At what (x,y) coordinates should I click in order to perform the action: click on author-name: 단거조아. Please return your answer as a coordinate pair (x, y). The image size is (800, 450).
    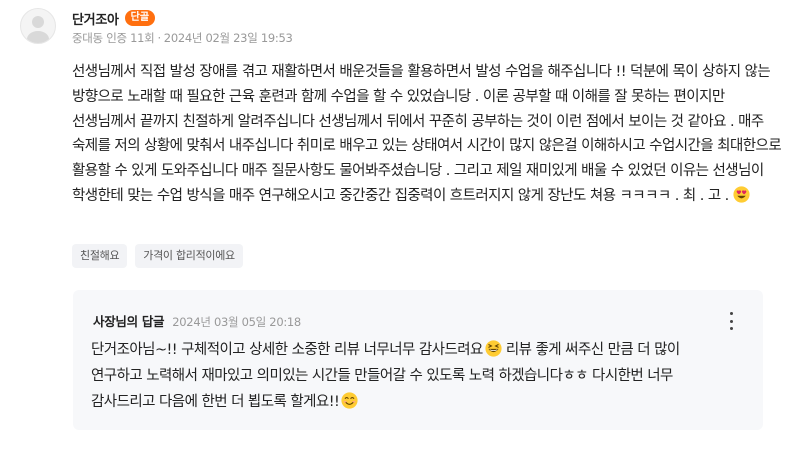
    Looking at the image, I should click on (95, 18).